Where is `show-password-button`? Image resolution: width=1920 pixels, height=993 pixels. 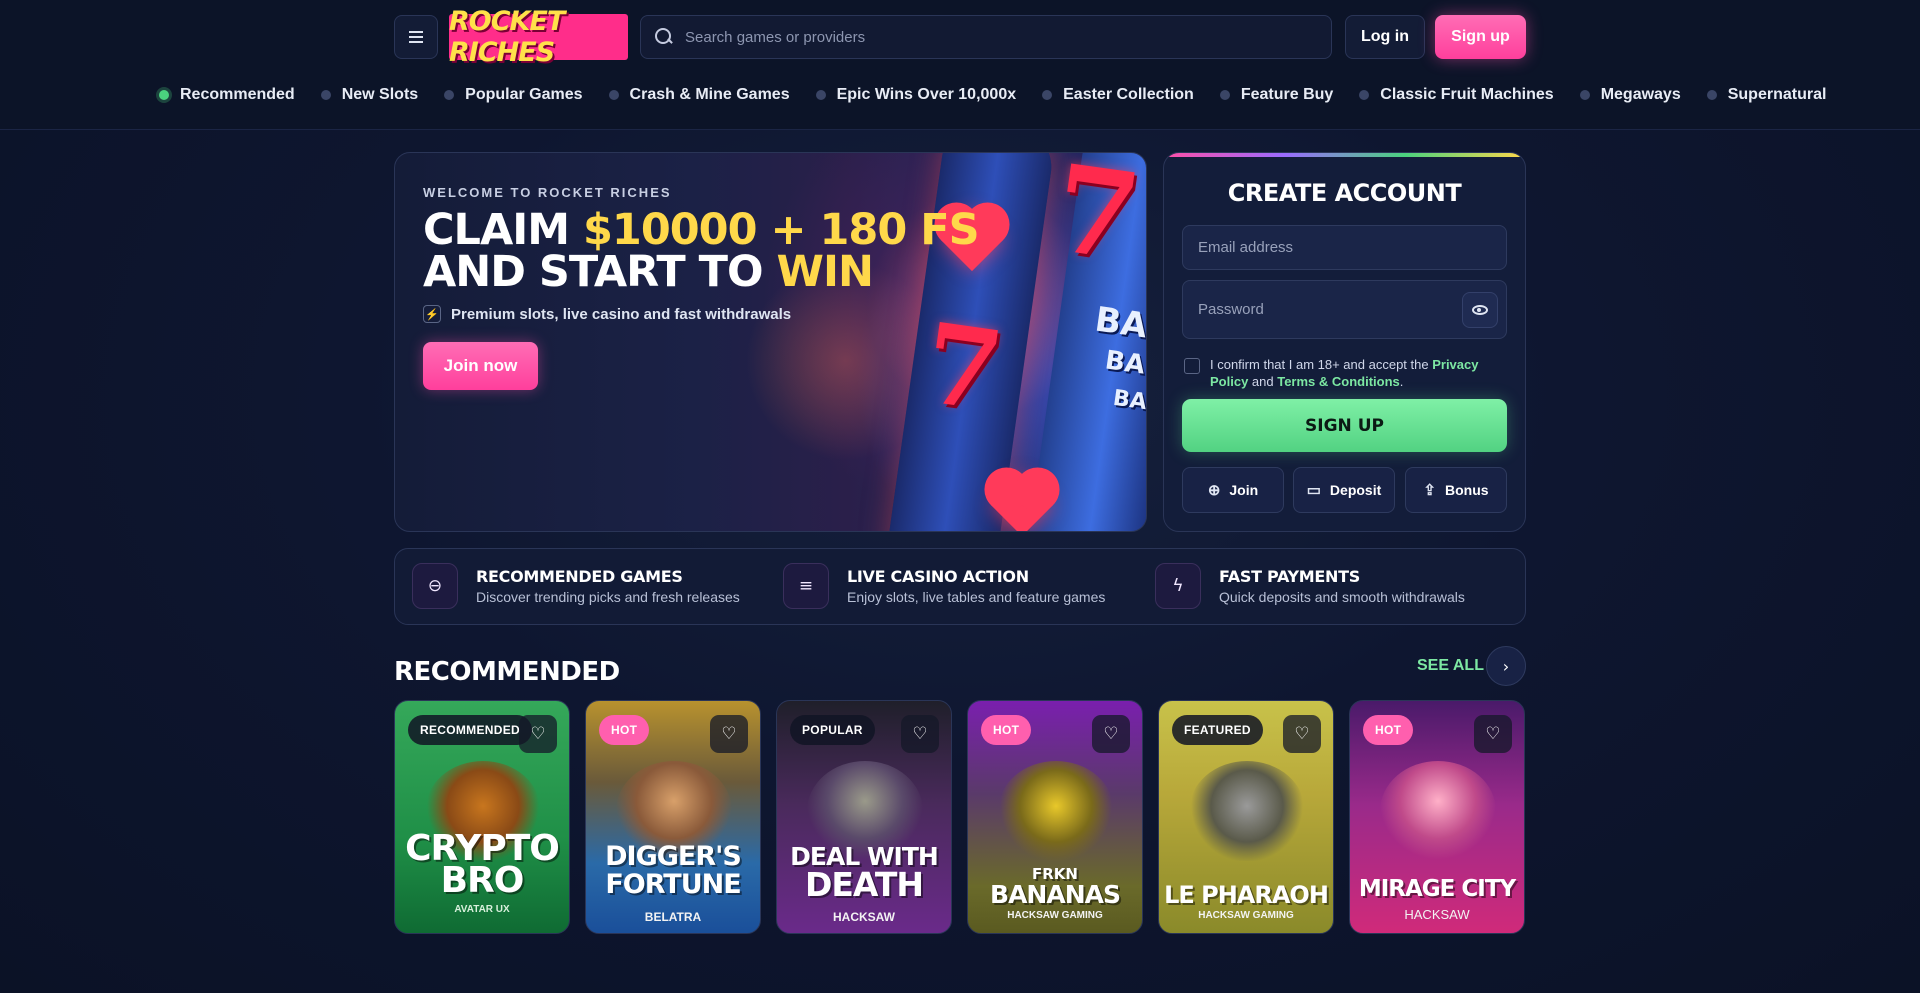
show-password-button is located at coordinates (1480, 310).